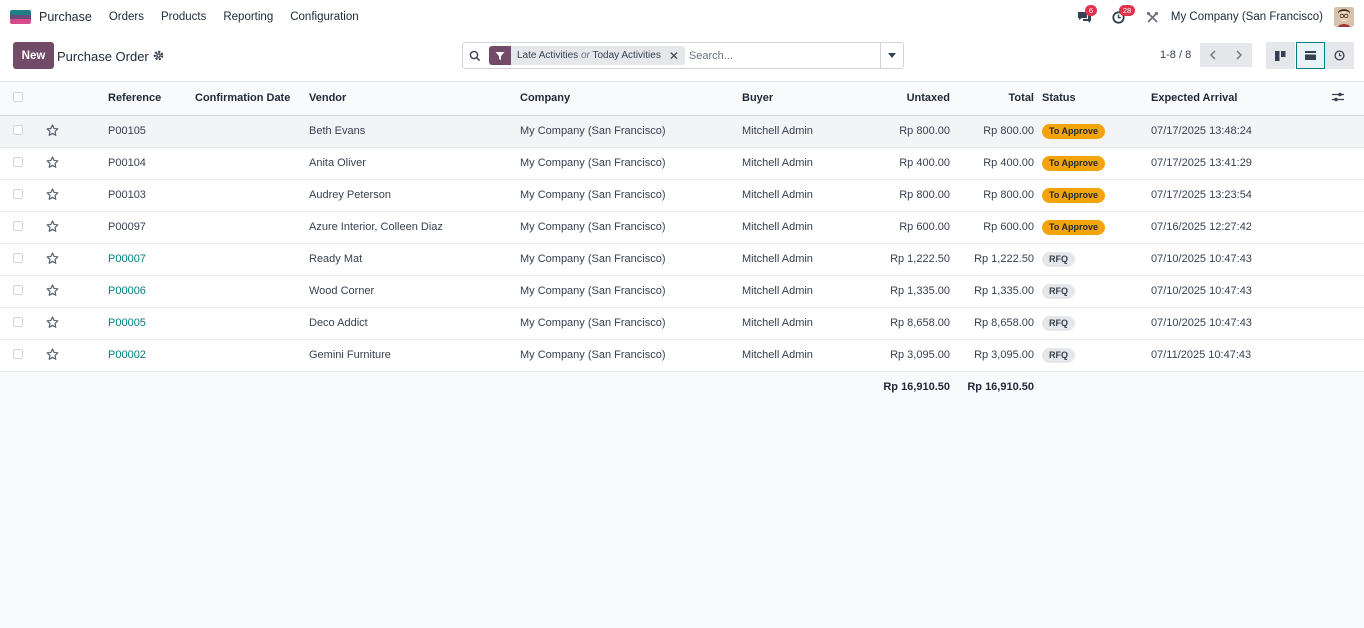 The height and width of the screenshot is (628, 1364). What do you see at coordinates (151, 98) in the screenshot?
I see `column-header-reference: Reference` at bounding box center [151, 98].